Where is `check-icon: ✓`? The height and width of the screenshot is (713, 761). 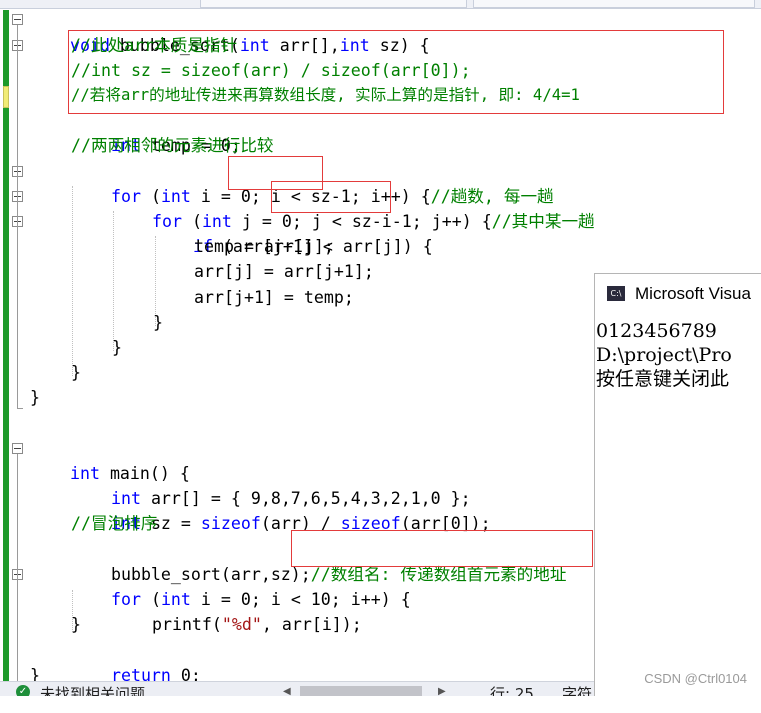
check-icon: ✓ is located at coordinates (23, 690).